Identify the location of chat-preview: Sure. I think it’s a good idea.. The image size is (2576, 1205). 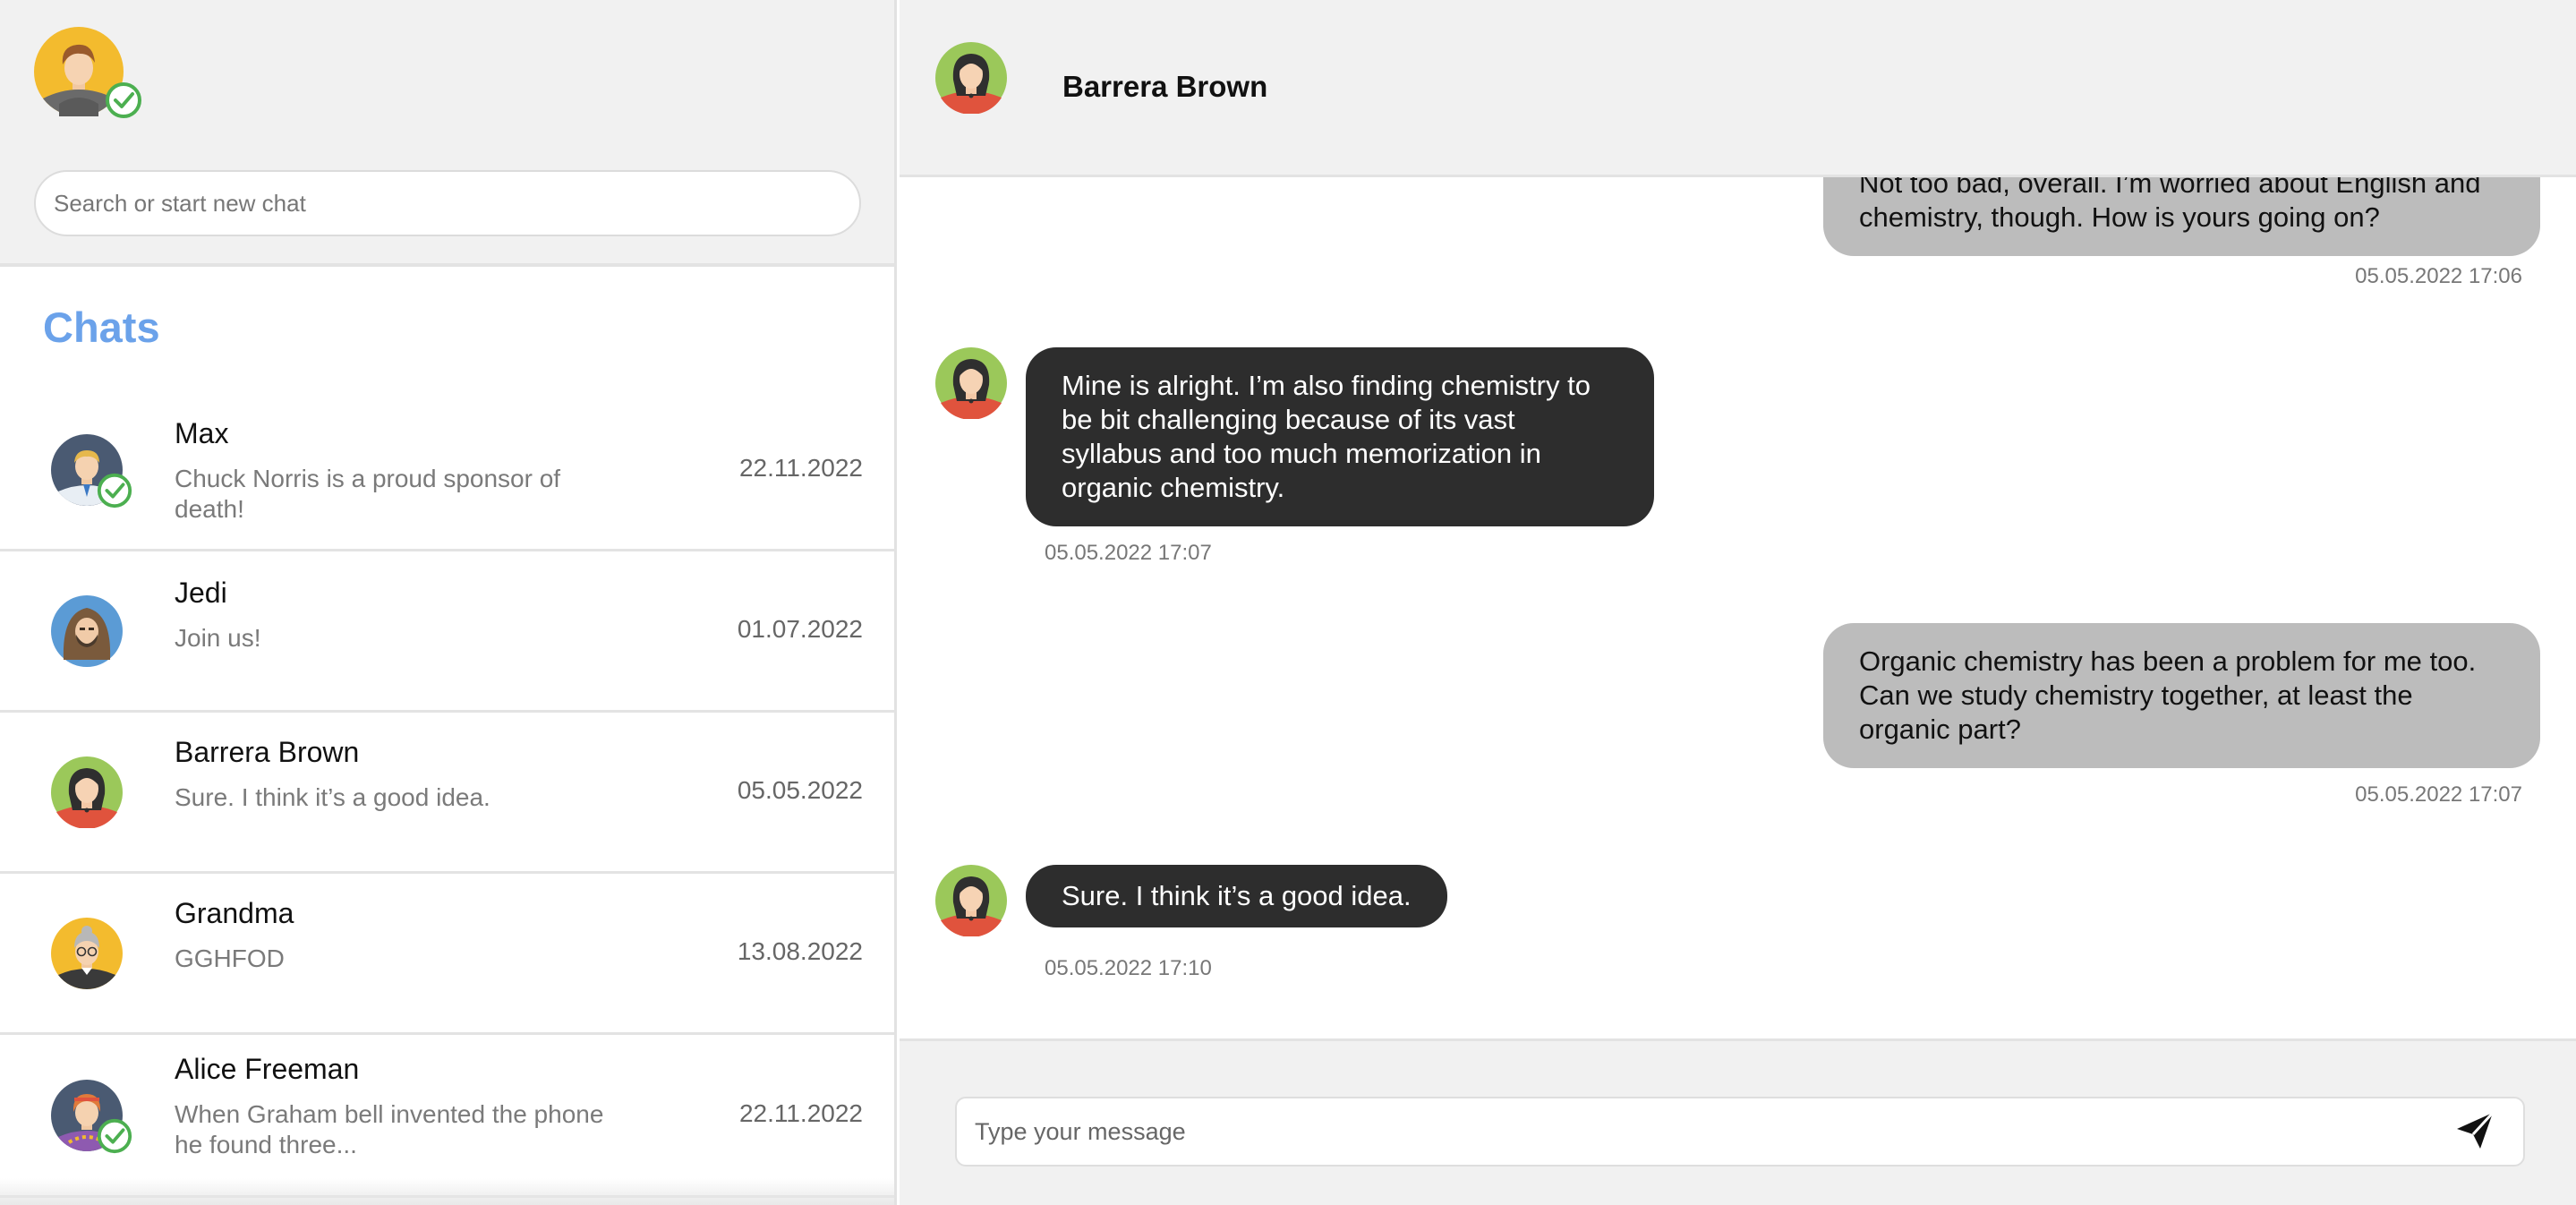
(332, 797).